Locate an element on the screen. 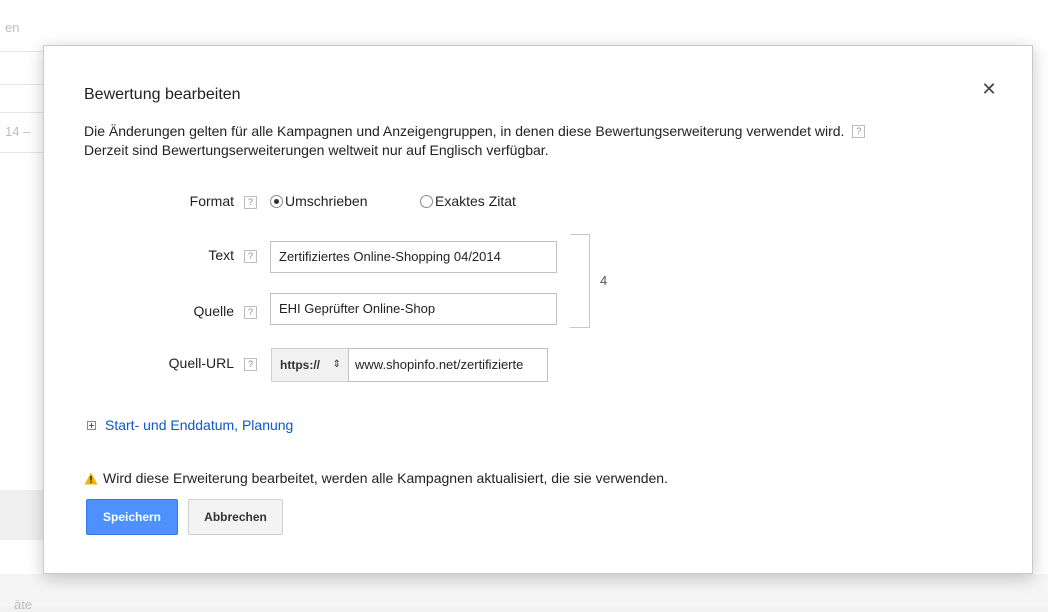 The height and width of the screenshot is (612, 1048). character-counter: 4 is located at coordinates (604, 280).